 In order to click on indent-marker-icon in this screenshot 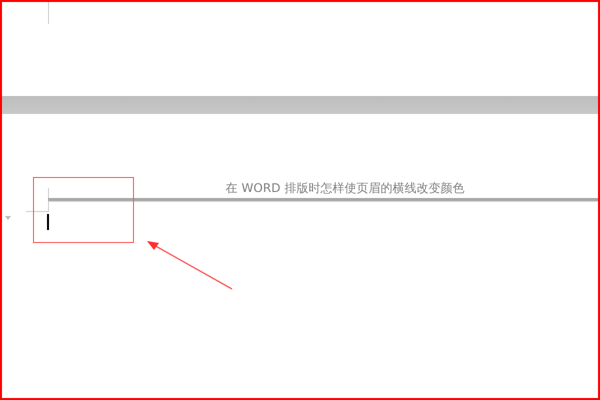, I will do `click(8, 218)`.